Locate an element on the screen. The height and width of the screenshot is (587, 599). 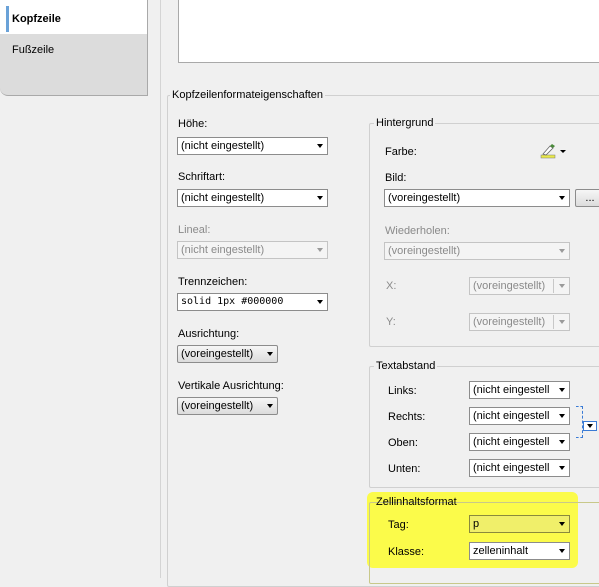
x-value: (voreingestellt) is located at coordinates (509, 286).